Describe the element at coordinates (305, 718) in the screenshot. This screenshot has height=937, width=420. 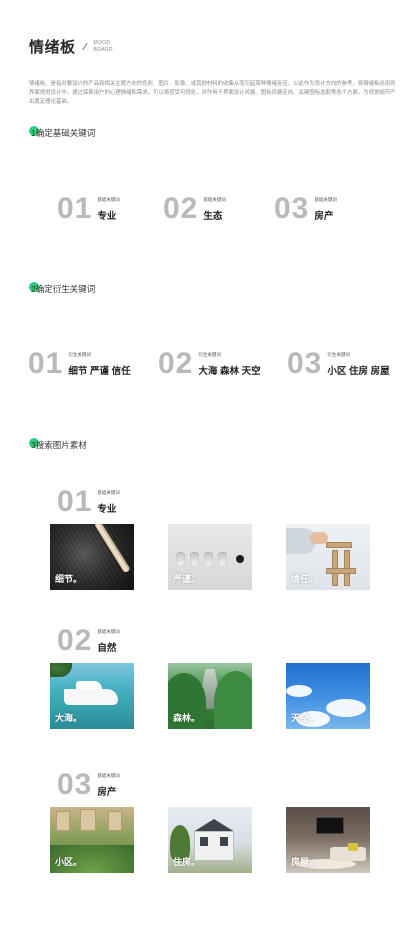
I see `image-caption: 天空。` at that location.